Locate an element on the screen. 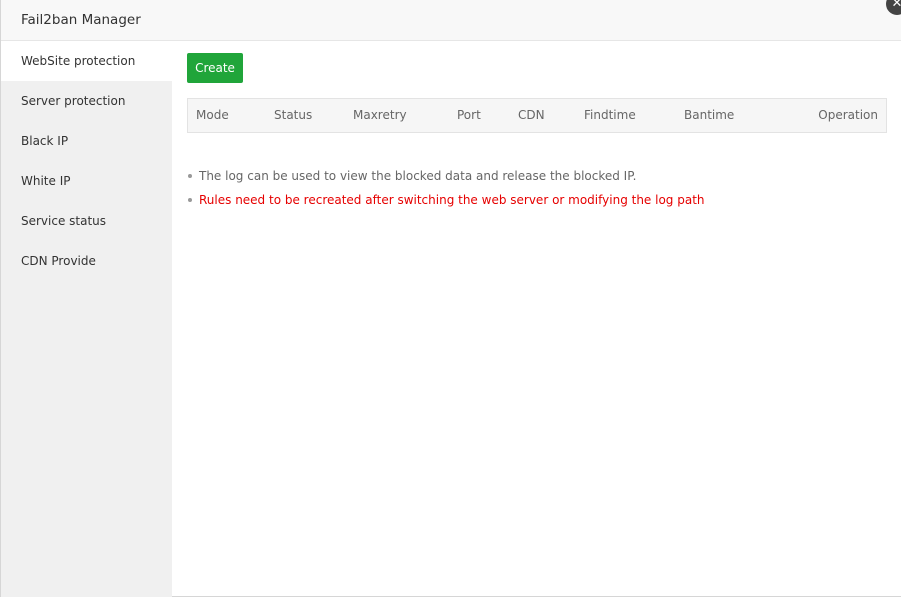 The height and width of the screenshot is (597, 901). sidebar-item-server-protection: Server protection is located at coordinates (86, 101).